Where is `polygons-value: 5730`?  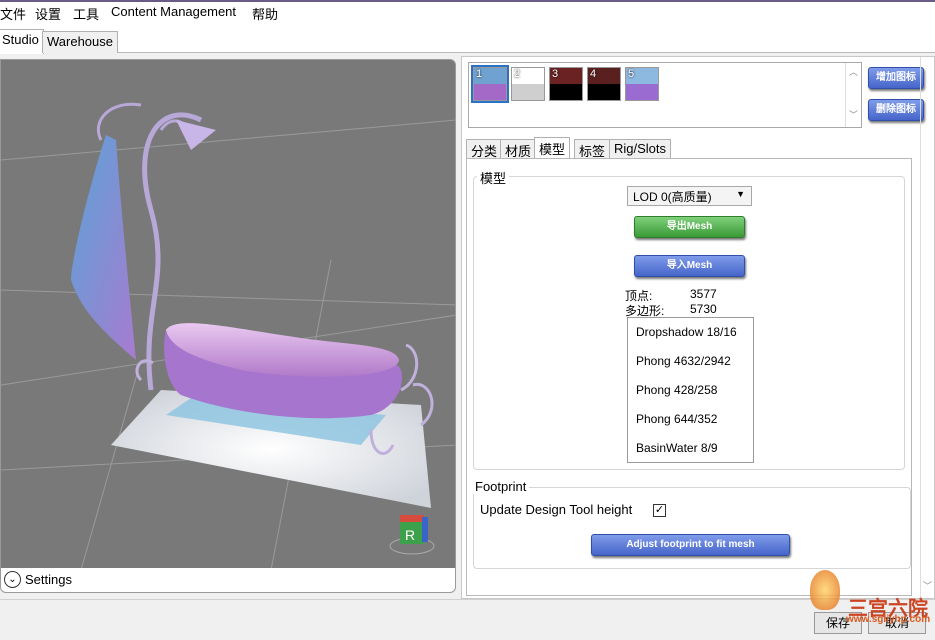
polygons-value: 5730 is located at coordinates (703, 309).